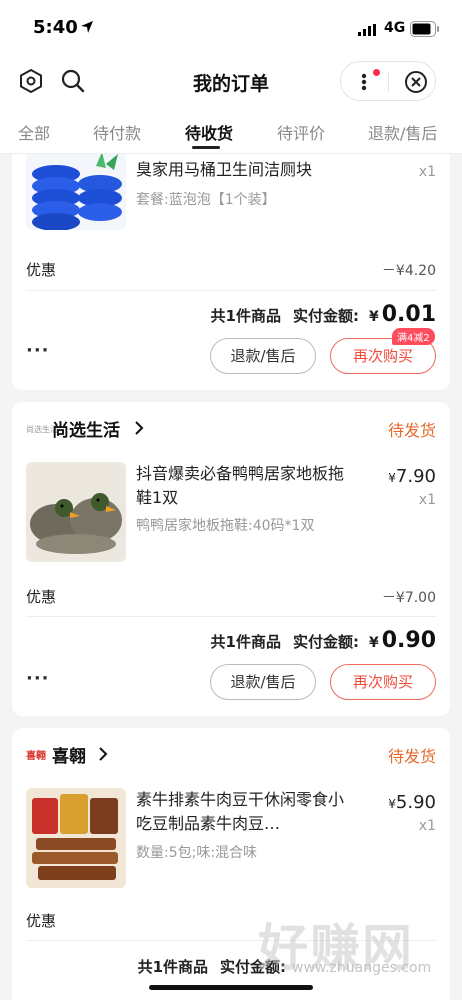  Describe the element at coordinates (87, 27) in the screenshot. I see `location-arrow-icon` at that location.